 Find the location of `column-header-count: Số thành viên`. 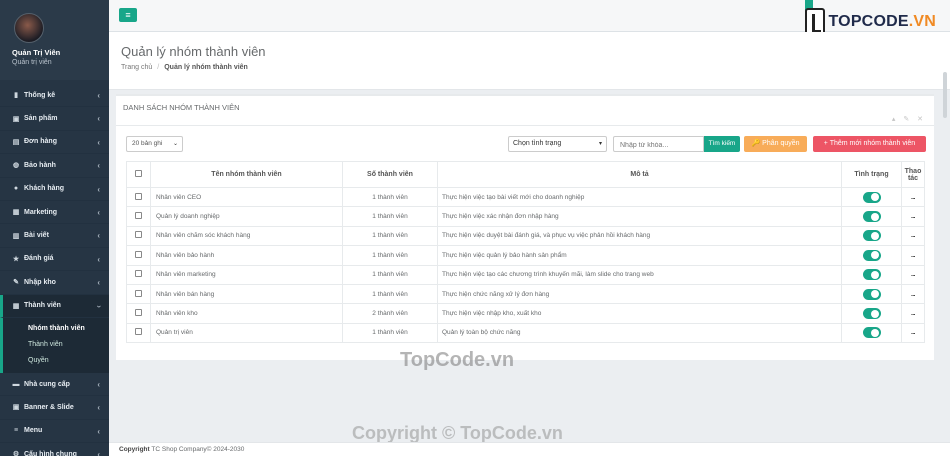

column-header-count: Số thành viên is located at coordinates (390, 174).